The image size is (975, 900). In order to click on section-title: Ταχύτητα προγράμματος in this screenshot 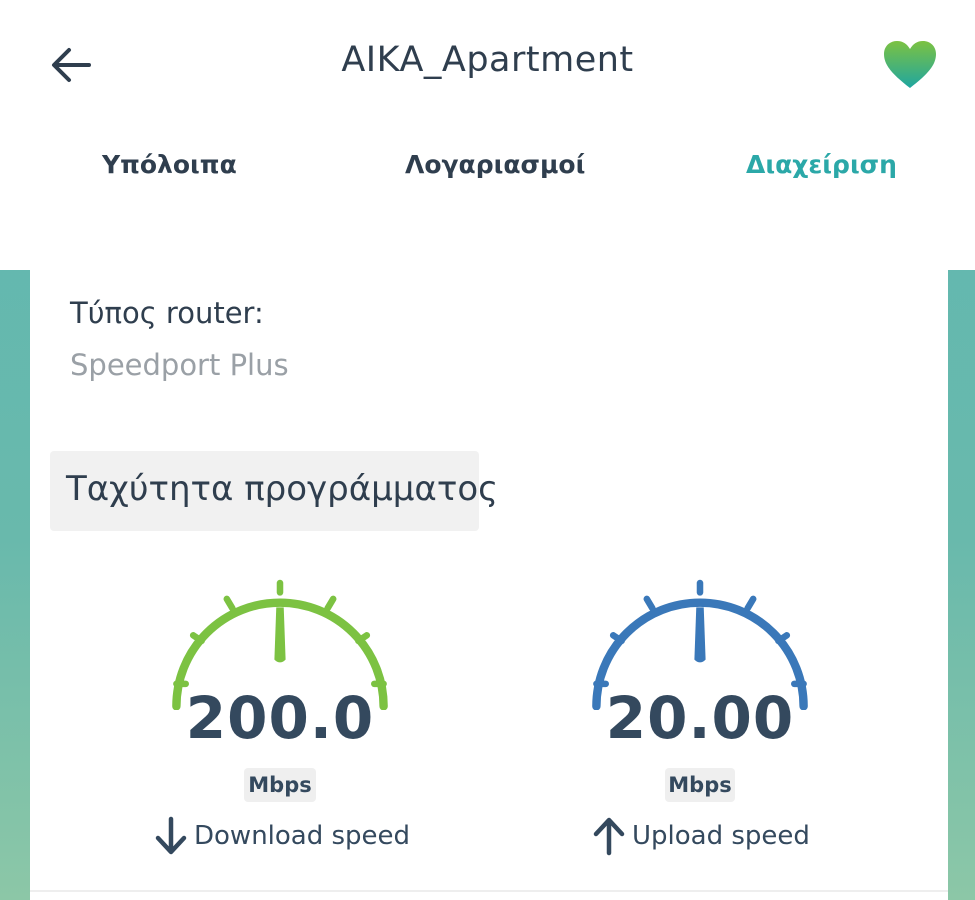, I will do `click(282, 489)`.